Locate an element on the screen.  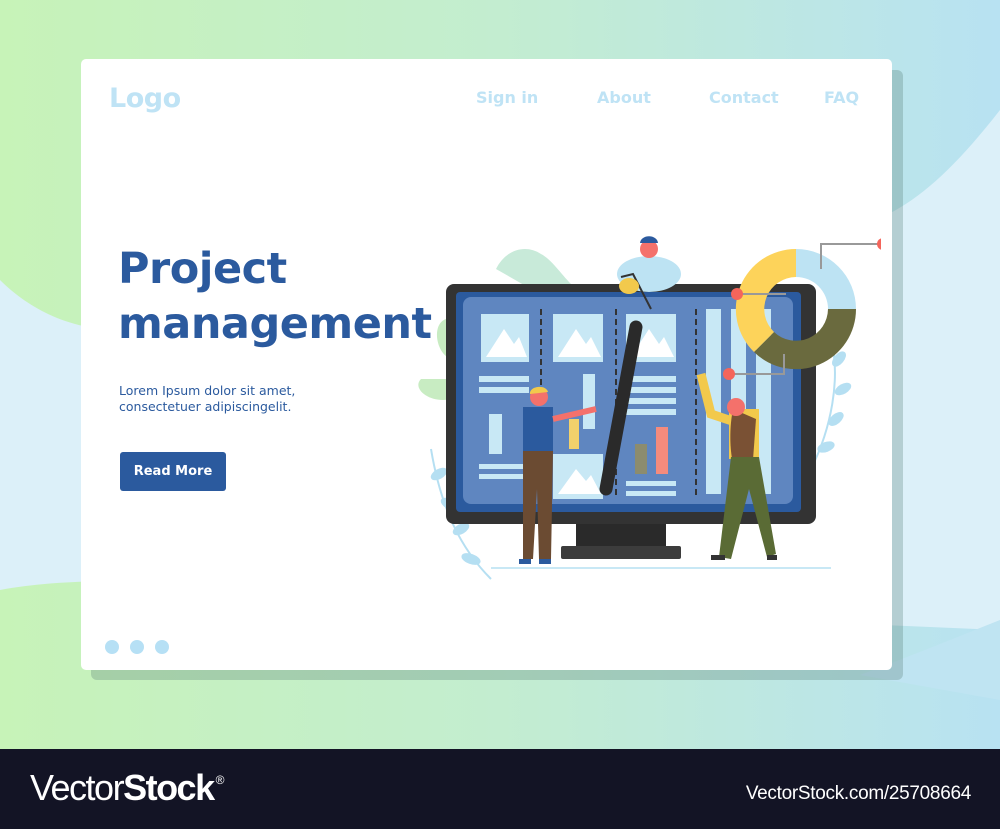
nav-sign-in: Sign in is located at coordinates (507, 97).